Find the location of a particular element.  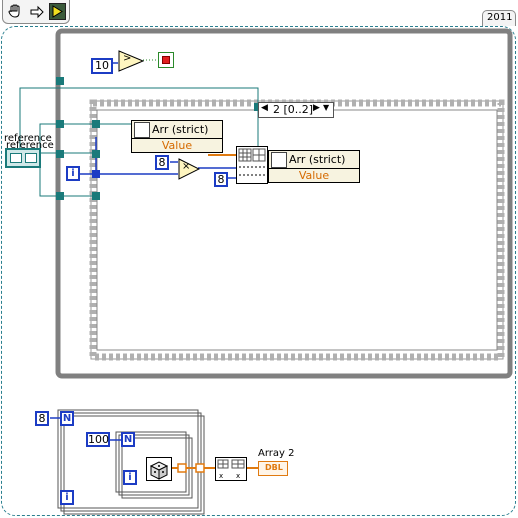

reference-control is located at coordinates (23, 158).